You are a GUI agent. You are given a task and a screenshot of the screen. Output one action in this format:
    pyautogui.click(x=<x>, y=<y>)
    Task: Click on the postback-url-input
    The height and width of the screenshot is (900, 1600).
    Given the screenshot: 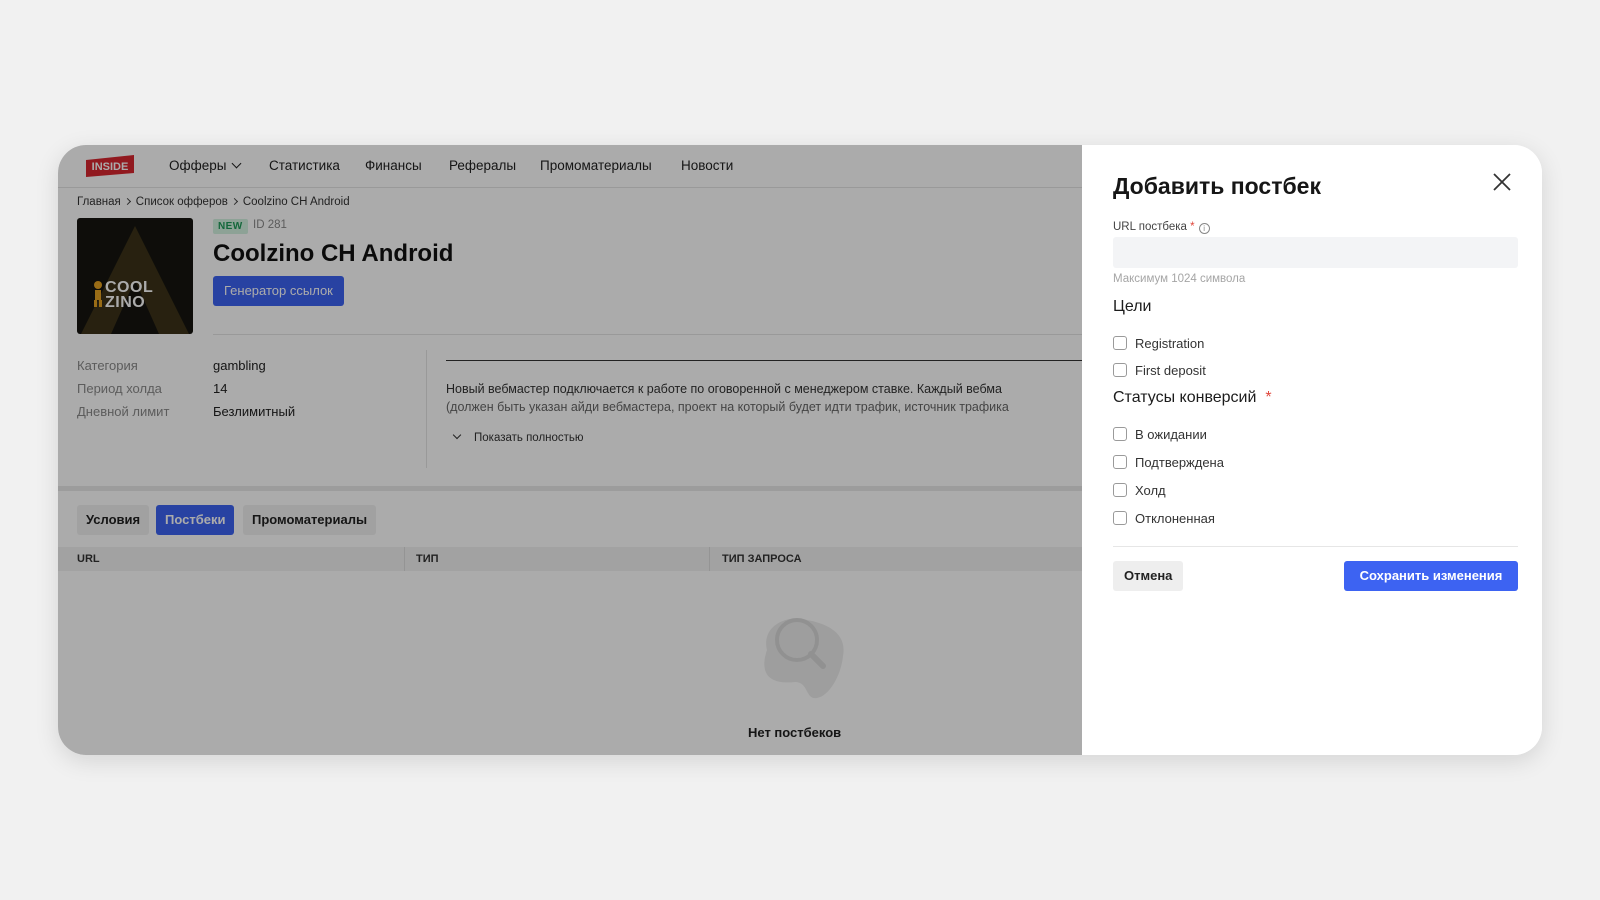 What is the action you would take?
    pyautogui.click(x=1315, y=252)
    